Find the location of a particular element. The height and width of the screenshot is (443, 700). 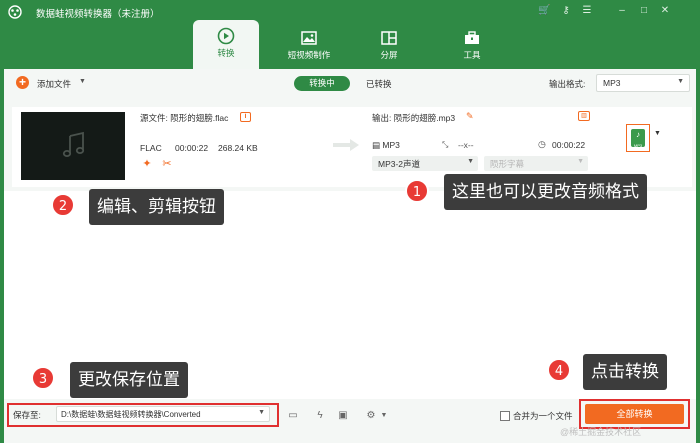

gpu-icon: ▣ is located at coordinates (343, 416).